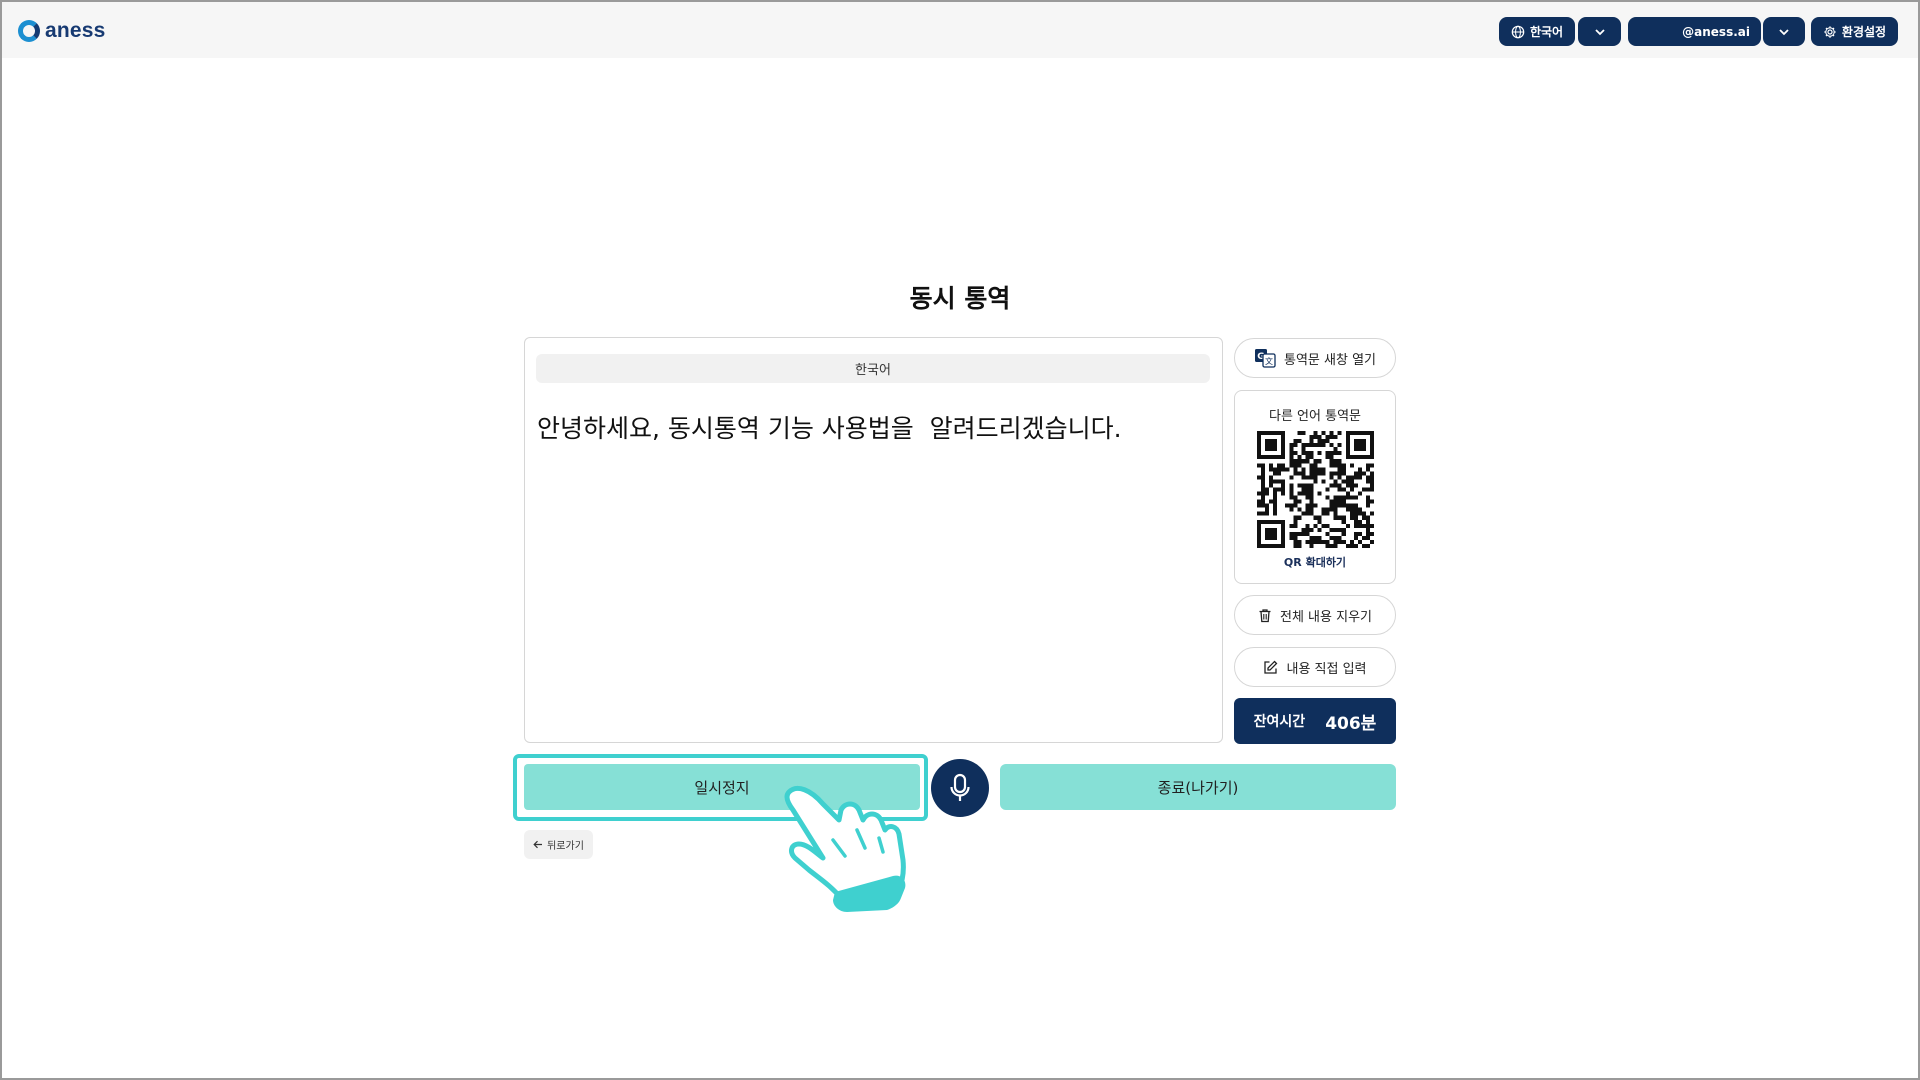 Image resolution: width=1920 pixels, height=1080 pixels. What do you see at coordinates (1269, 361) in the screenshot?
I see `svg-text: 文` at bounding box center [1269, 361].